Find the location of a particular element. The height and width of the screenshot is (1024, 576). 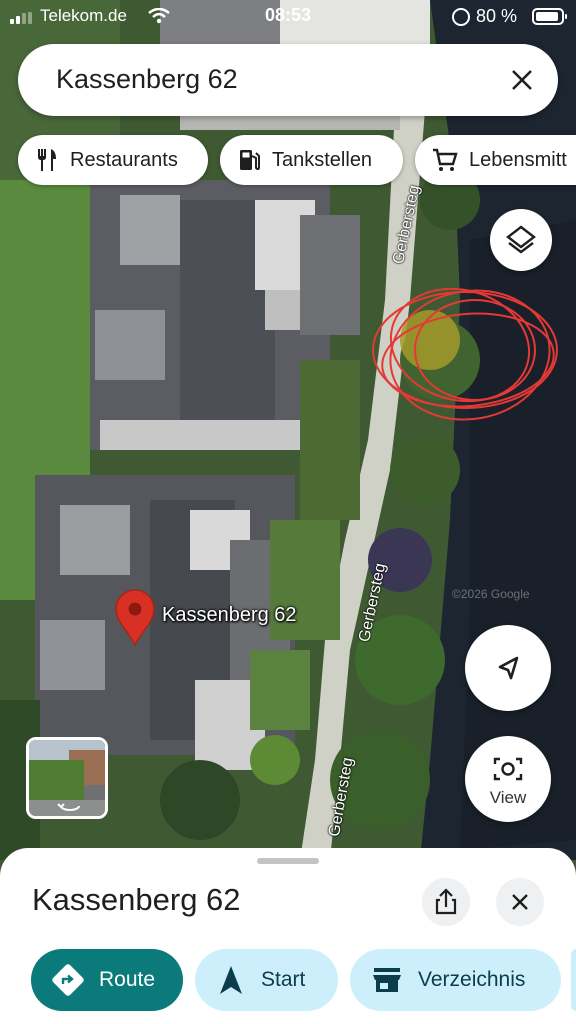

search-bar: Kassenberg 62 is located at coordinates (288, 80).